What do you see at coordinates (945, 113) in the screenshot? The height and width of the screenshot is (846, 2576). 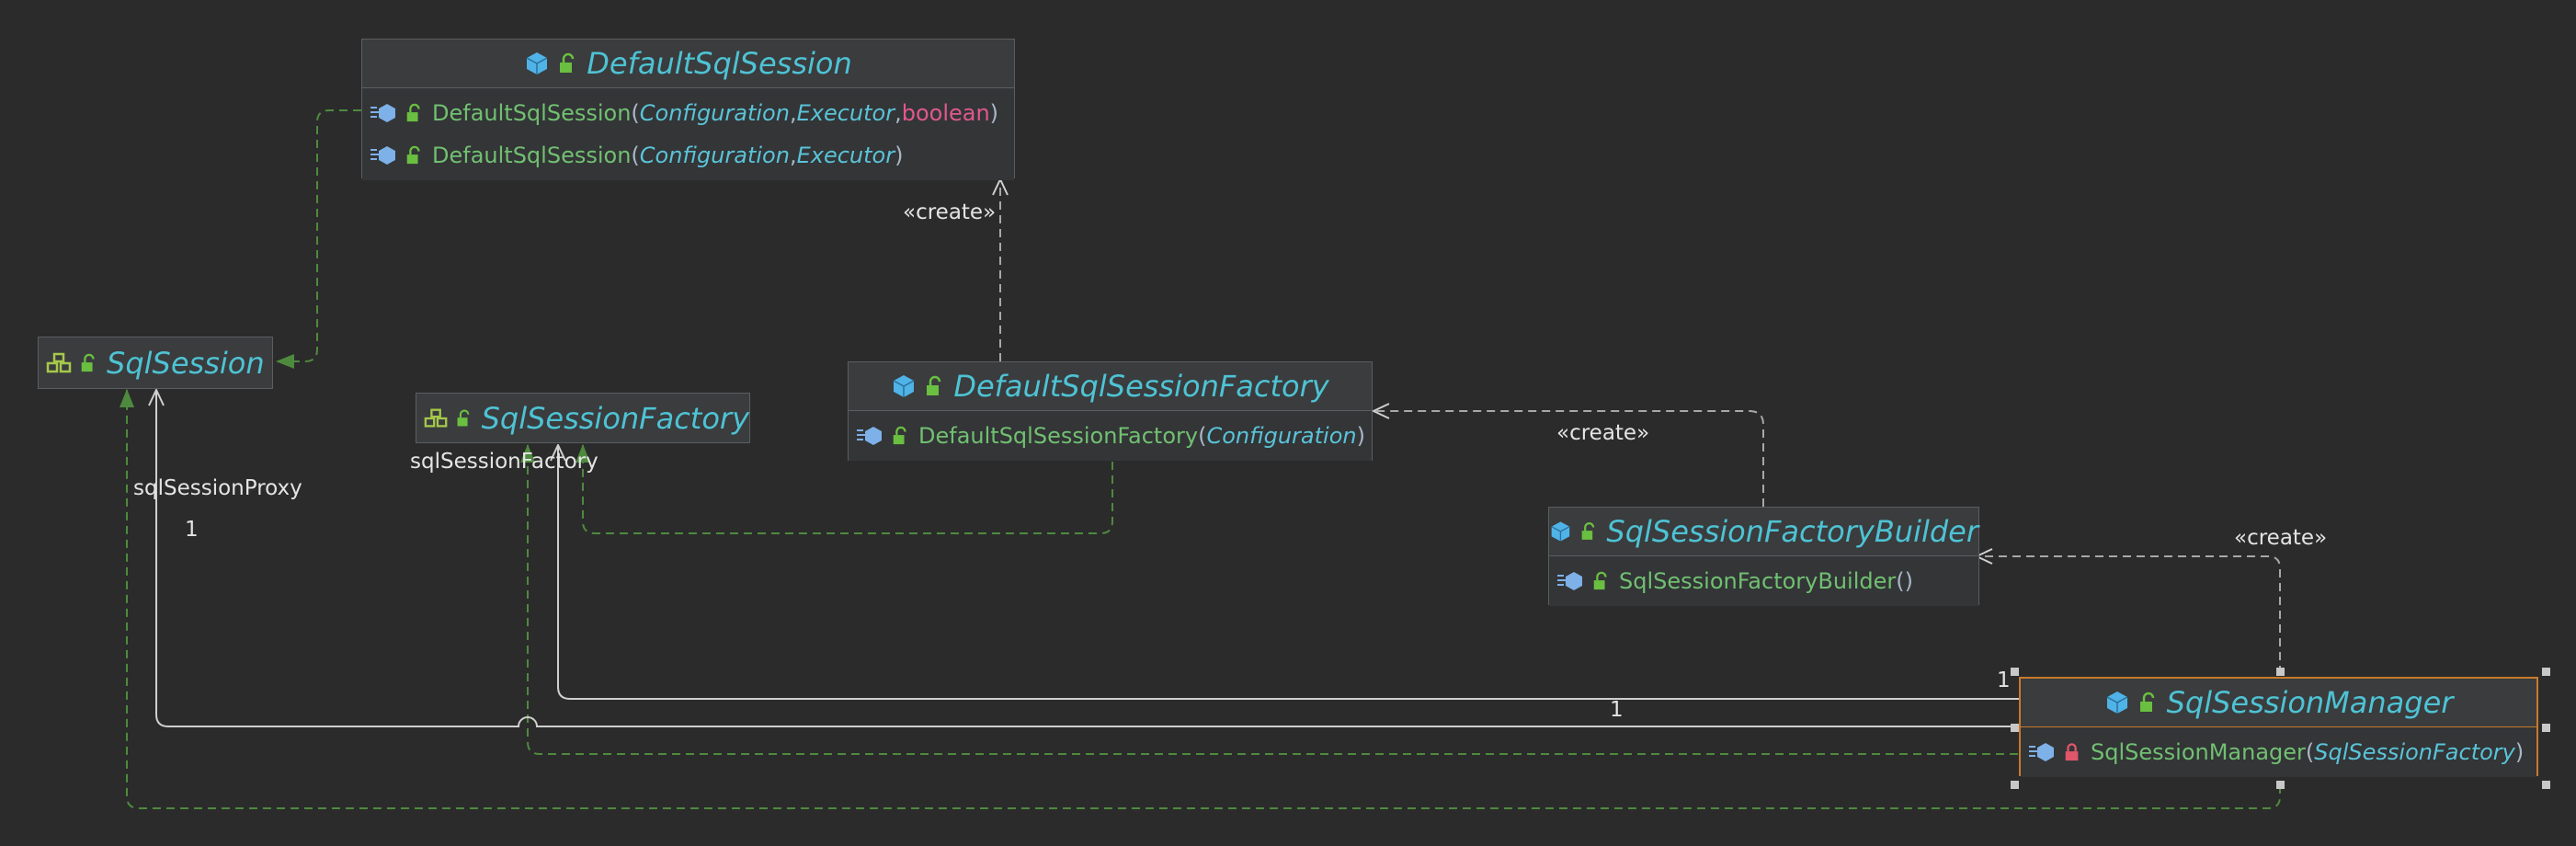 I see `param-keyword: boolean` at bounding box center [945, 113].